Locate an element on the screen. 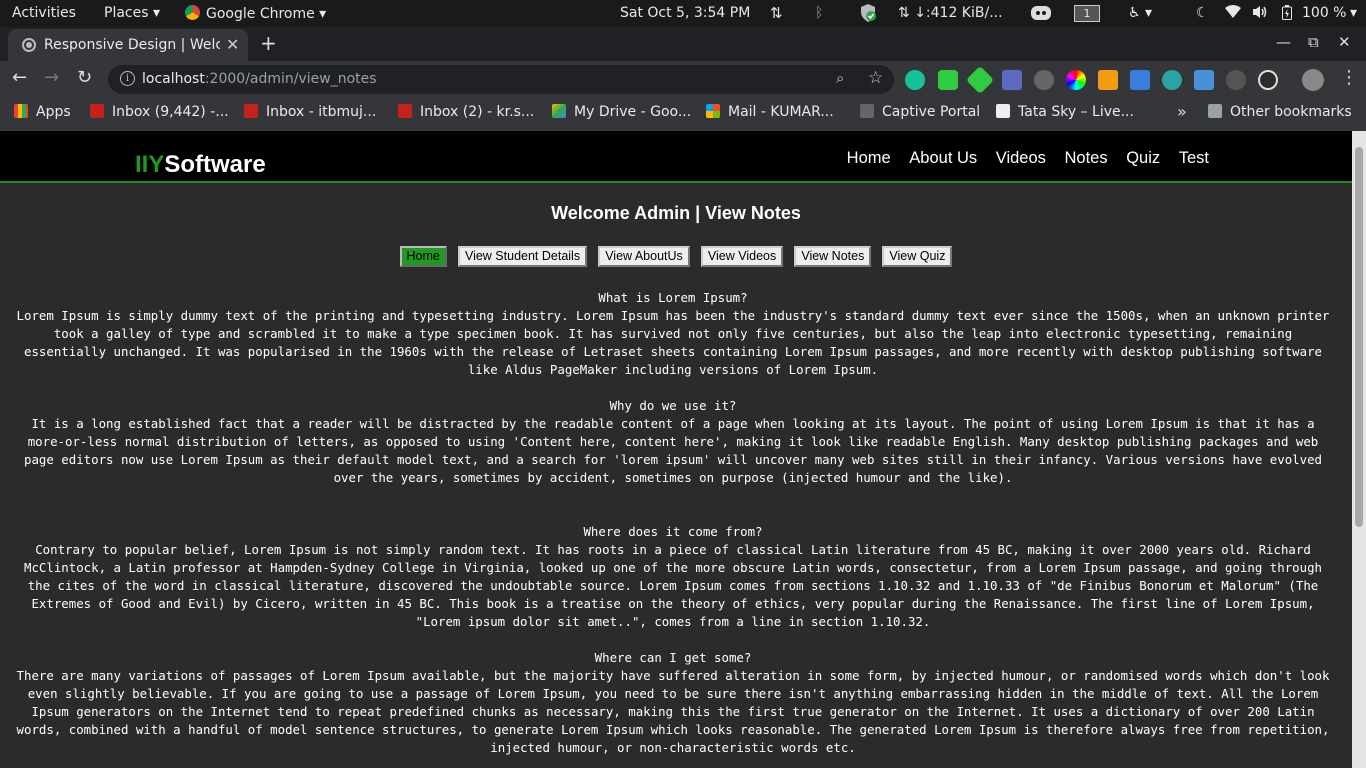 The width and height of the screenshot is (1366, 768). apps-grid-icon is located at coordinates (21, 111).